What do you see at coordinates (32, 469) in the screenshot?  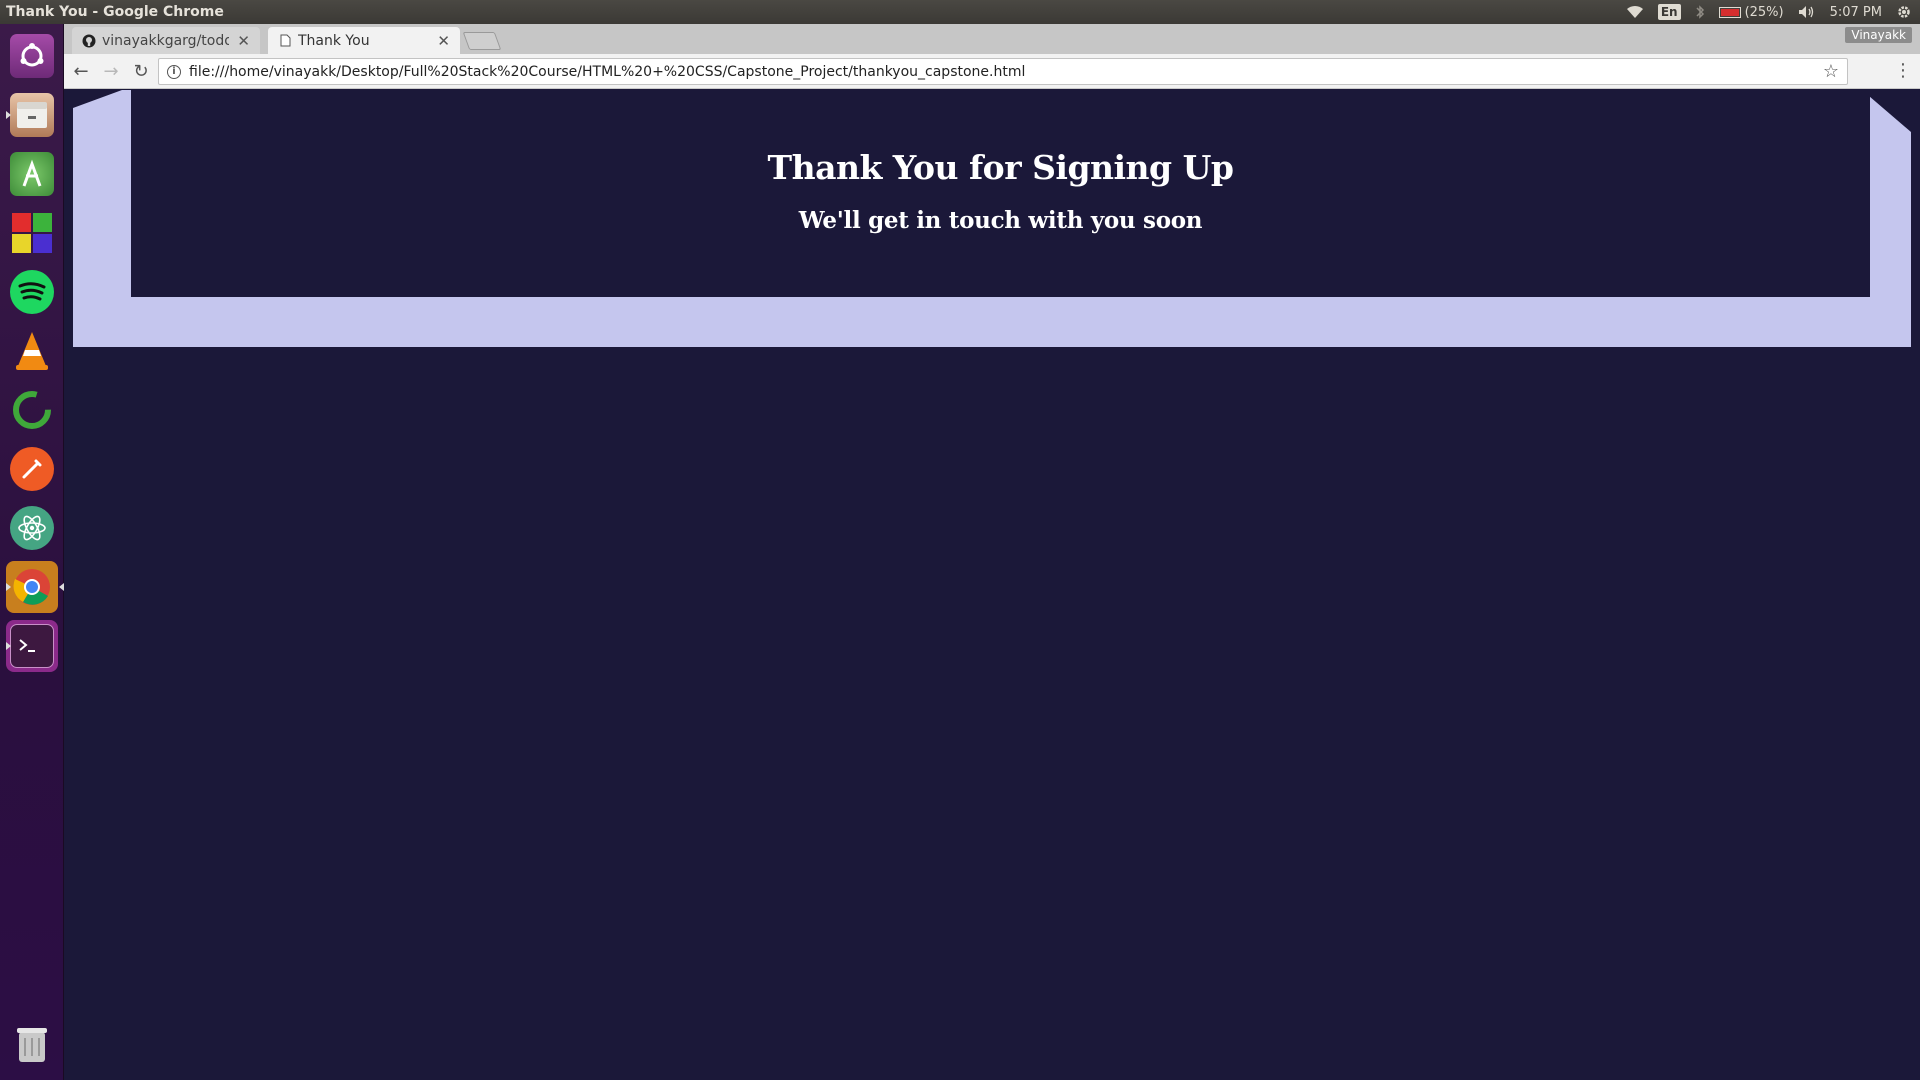 I see `postman-icon` at bounding box center [32, 469].